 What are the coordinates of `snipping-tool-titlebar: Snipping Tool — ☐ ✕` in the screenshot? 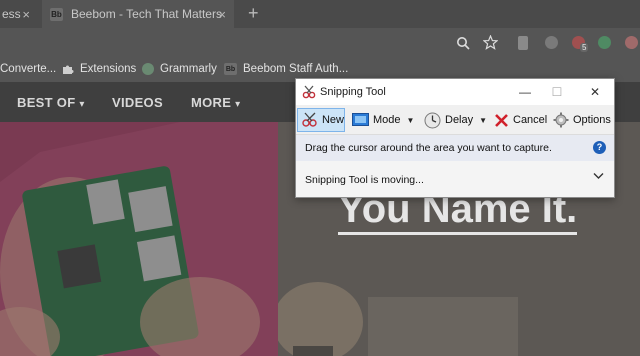 It's located at (455, 92).